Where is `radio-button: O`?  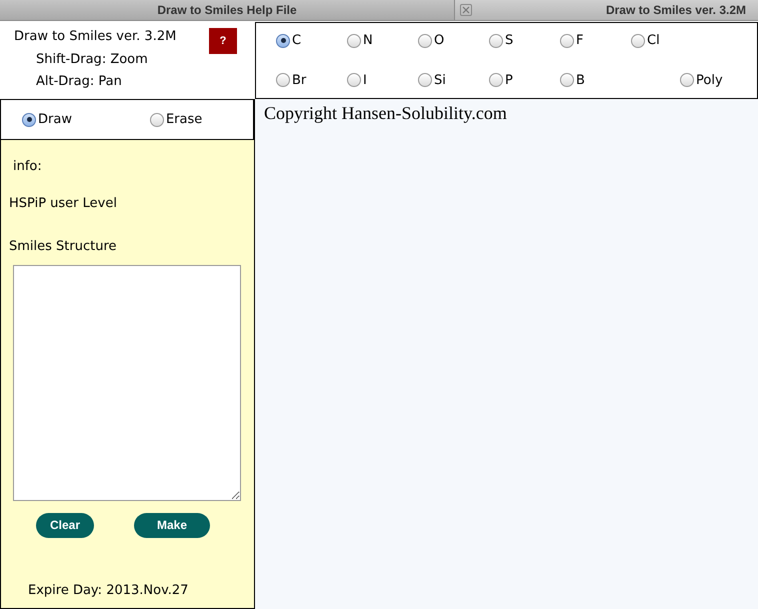
radio-button: O is located at coordinates (453, 40).